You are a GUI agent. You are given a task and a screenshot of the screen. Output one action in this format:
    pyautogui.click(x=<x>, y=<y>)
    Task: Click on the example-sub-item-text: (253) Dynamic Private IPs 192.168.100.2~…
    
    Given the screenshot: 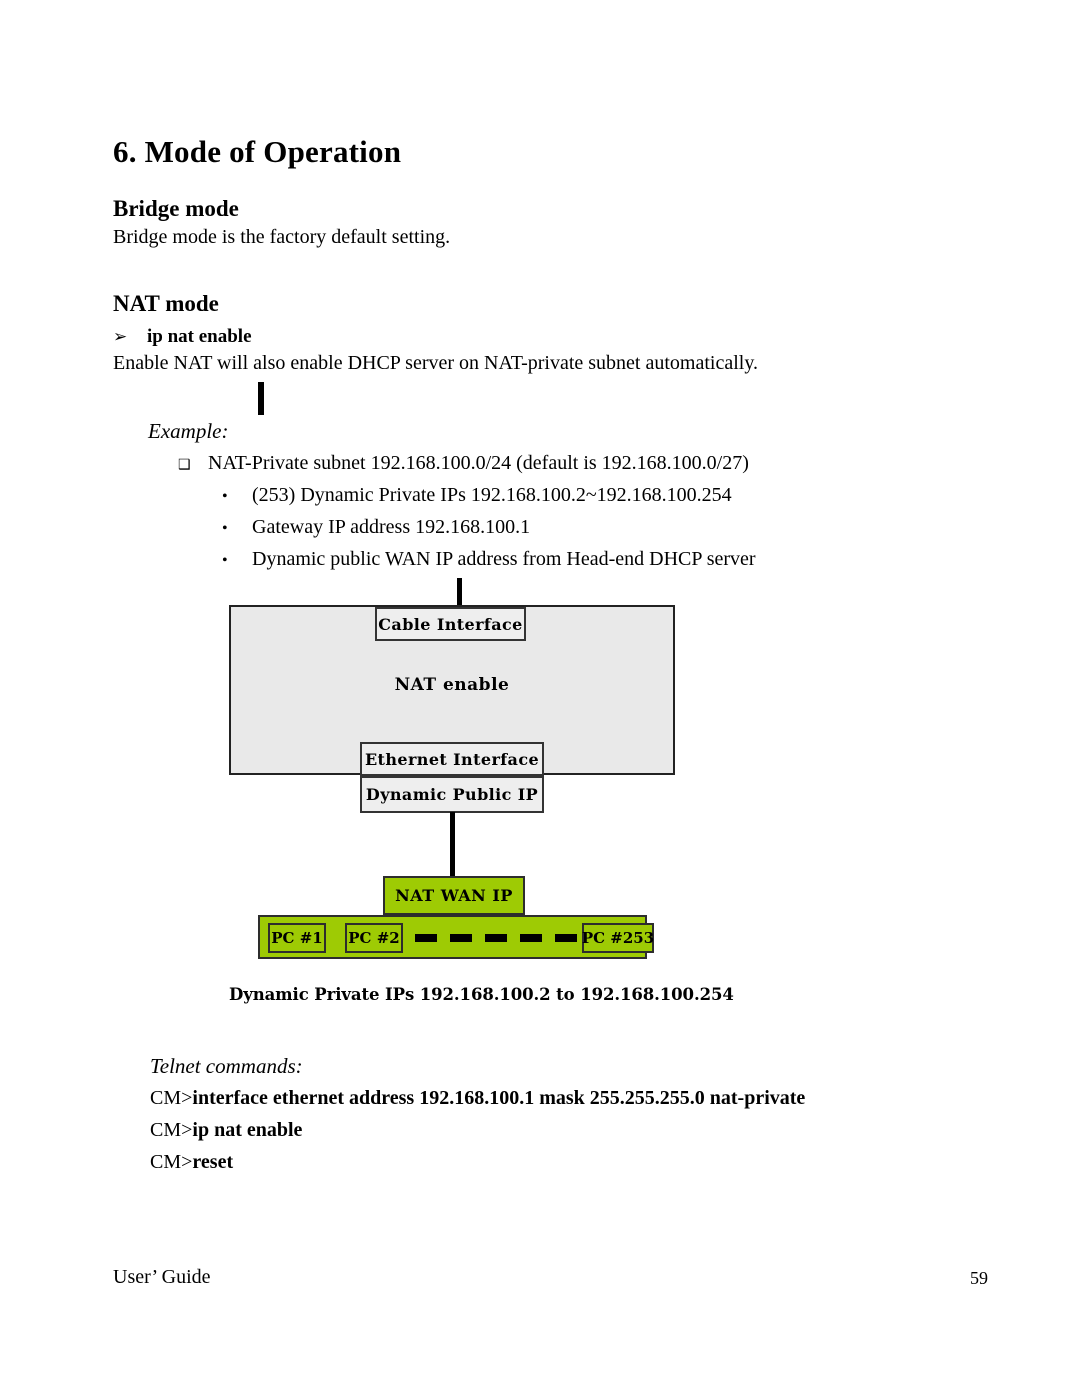 What is the action you would take?
    pyautogui.click(x=492, y=495)
    